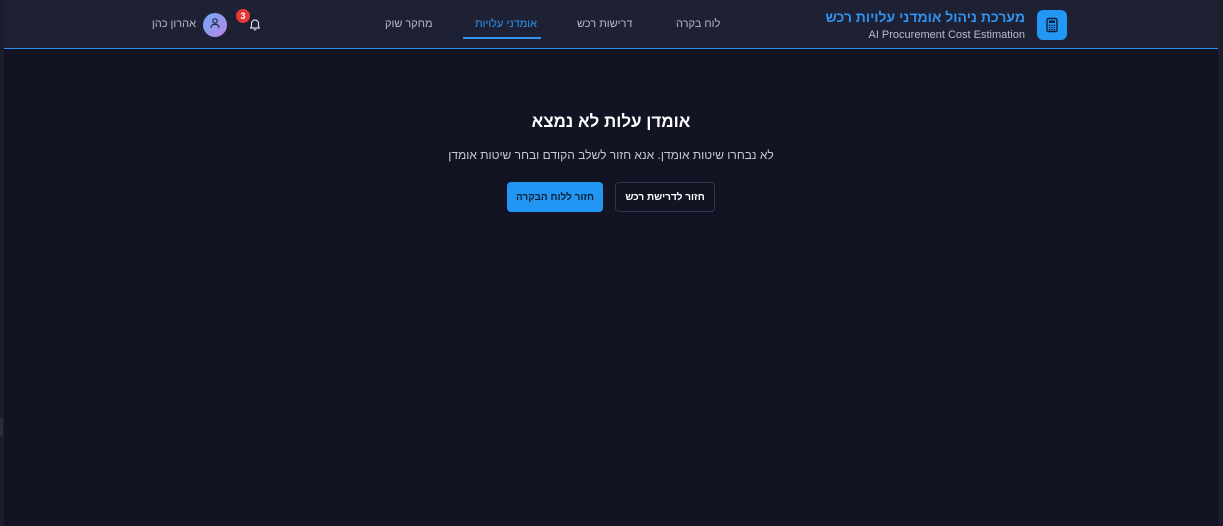 Image resolution: width=1223 pixels, height=526 pixels. I want to click on active-tab-indicator, so click(502, 38).